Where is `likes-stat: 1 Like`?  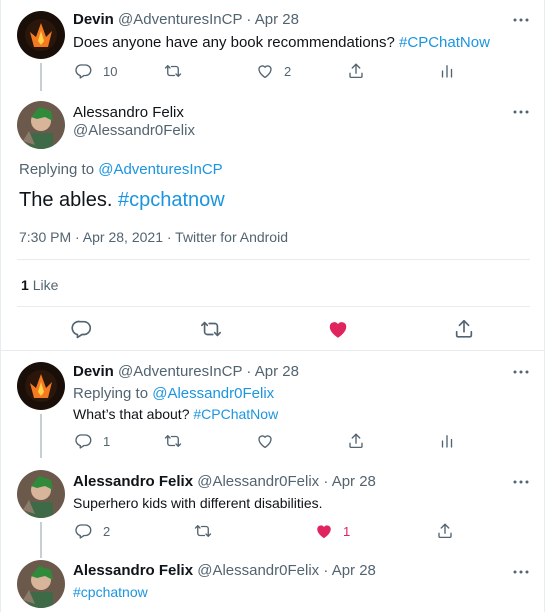
likes-stat: 1 Like is located at coordinates (39, 285).